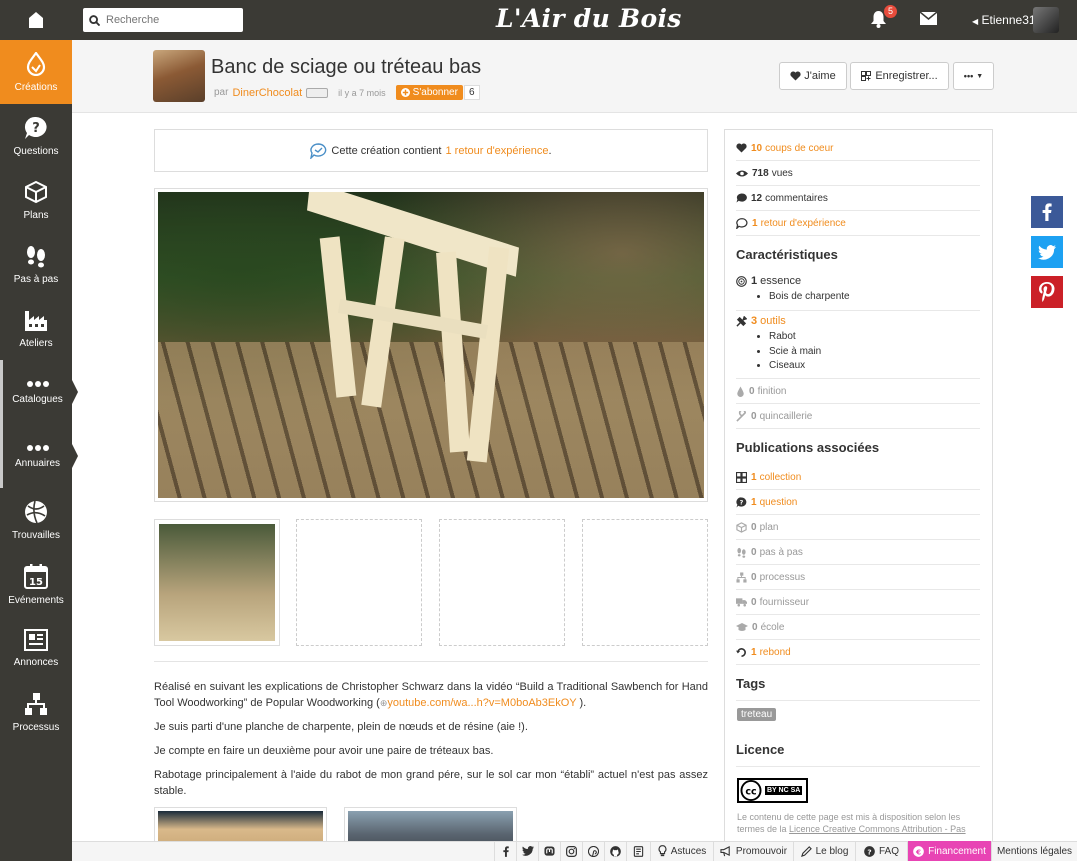 Image resolution: width=1077 pixels, height=861 pixels. What do you see at coordinates (36, 256) in the screenshot?
I see `footsteps-icon` at bounding box center [36, 256].